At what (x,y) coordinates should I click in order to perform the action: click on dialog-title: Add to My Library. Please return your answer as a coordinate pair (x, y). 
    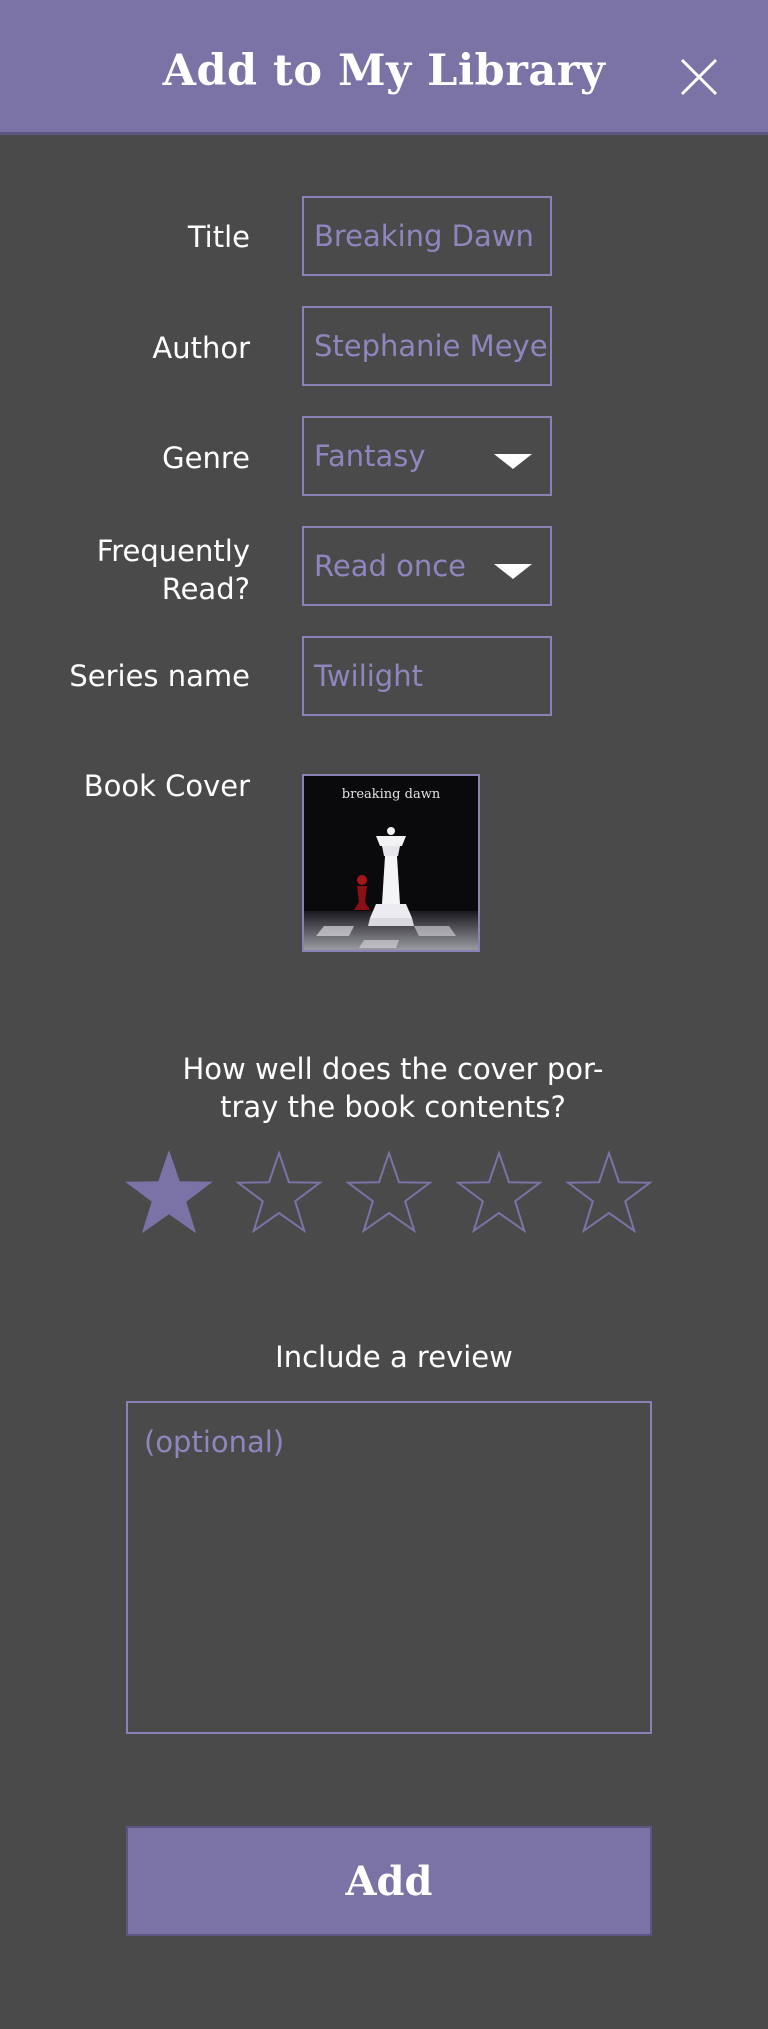
    Looking at the image, I should click on (384, 71).